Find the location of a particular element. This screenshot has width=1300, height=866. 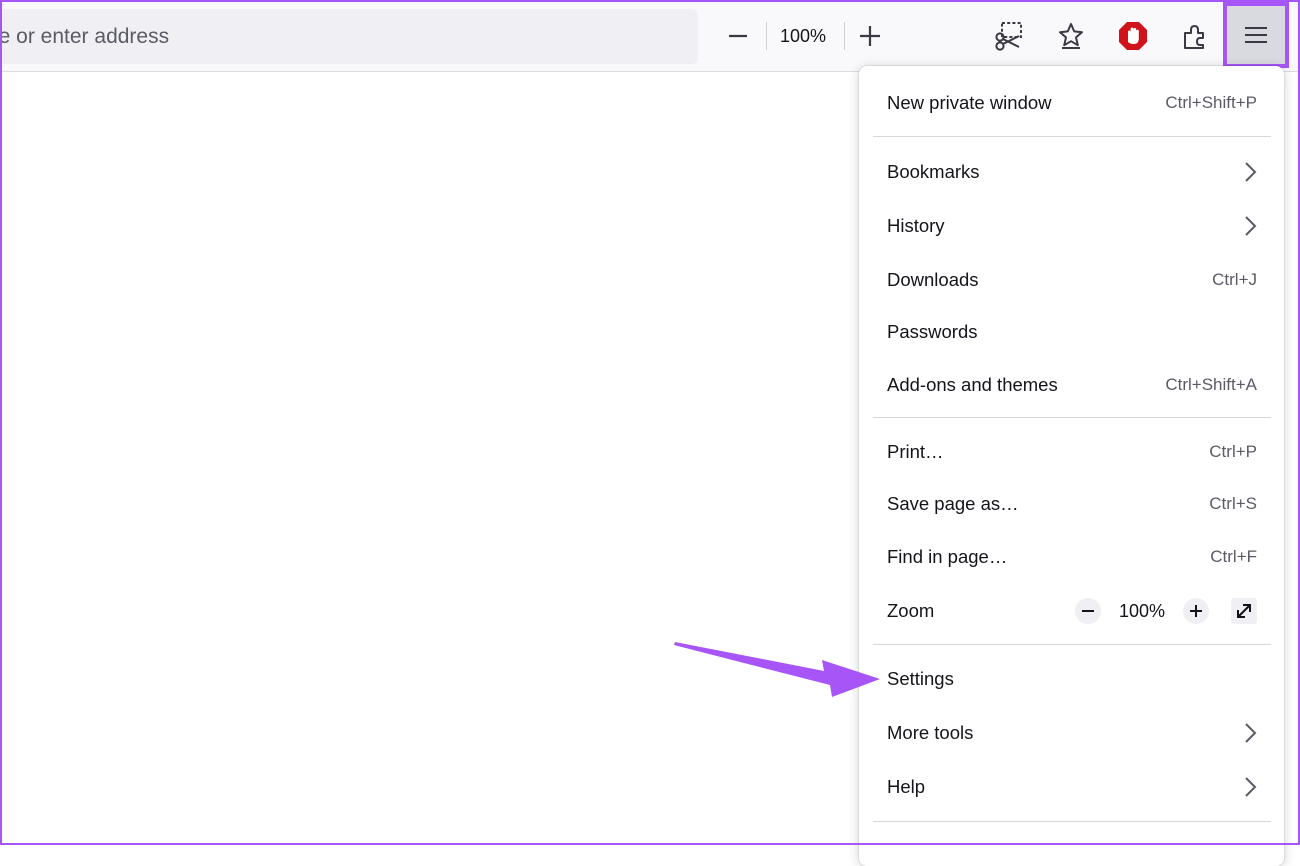

zoom-in-button is located at coordinates (870, 36).